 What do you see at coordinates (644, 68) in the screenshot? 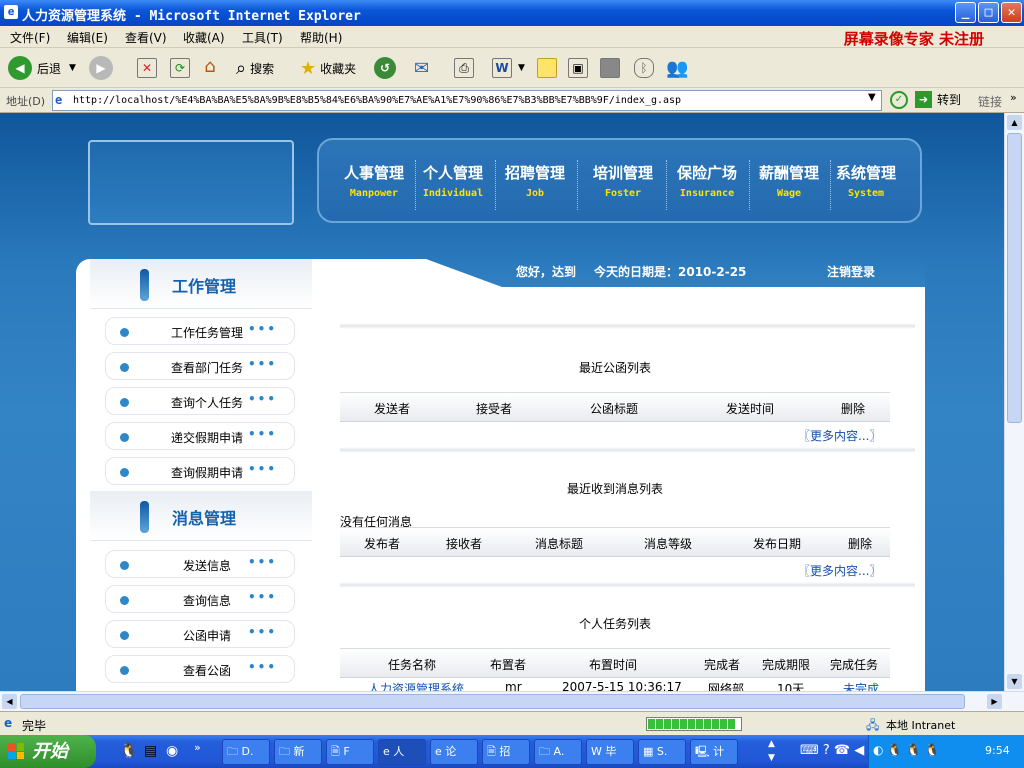
I see `bluetooth-button: ᛒ` at bounding box center [644, 68].